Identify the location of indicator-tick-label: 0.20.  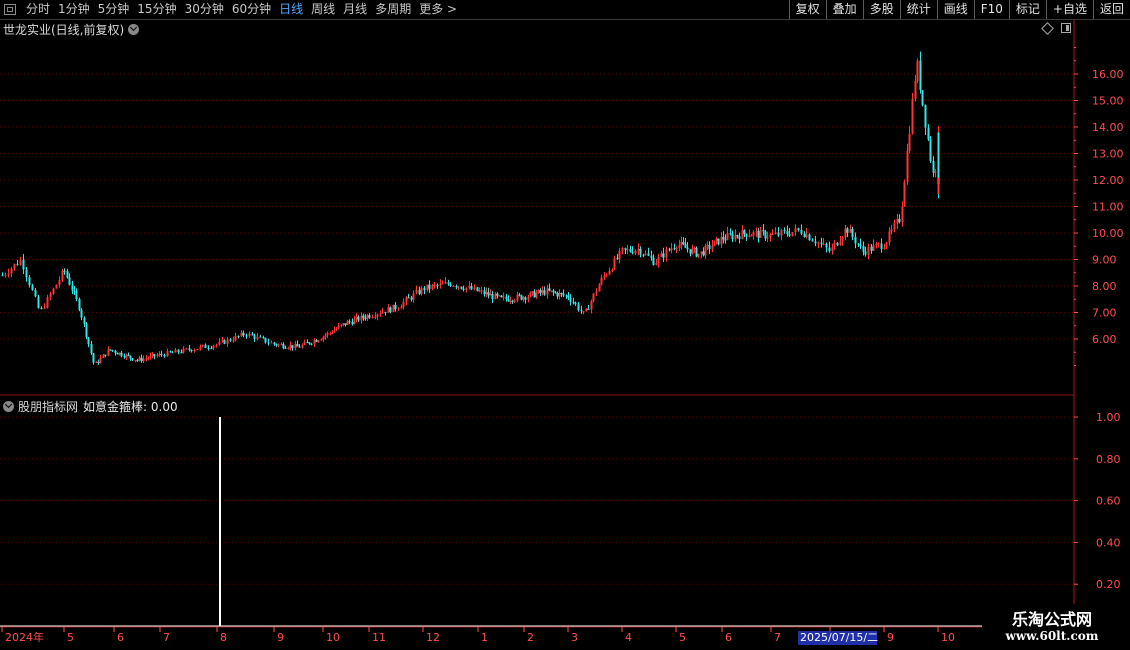
(1108, 584).